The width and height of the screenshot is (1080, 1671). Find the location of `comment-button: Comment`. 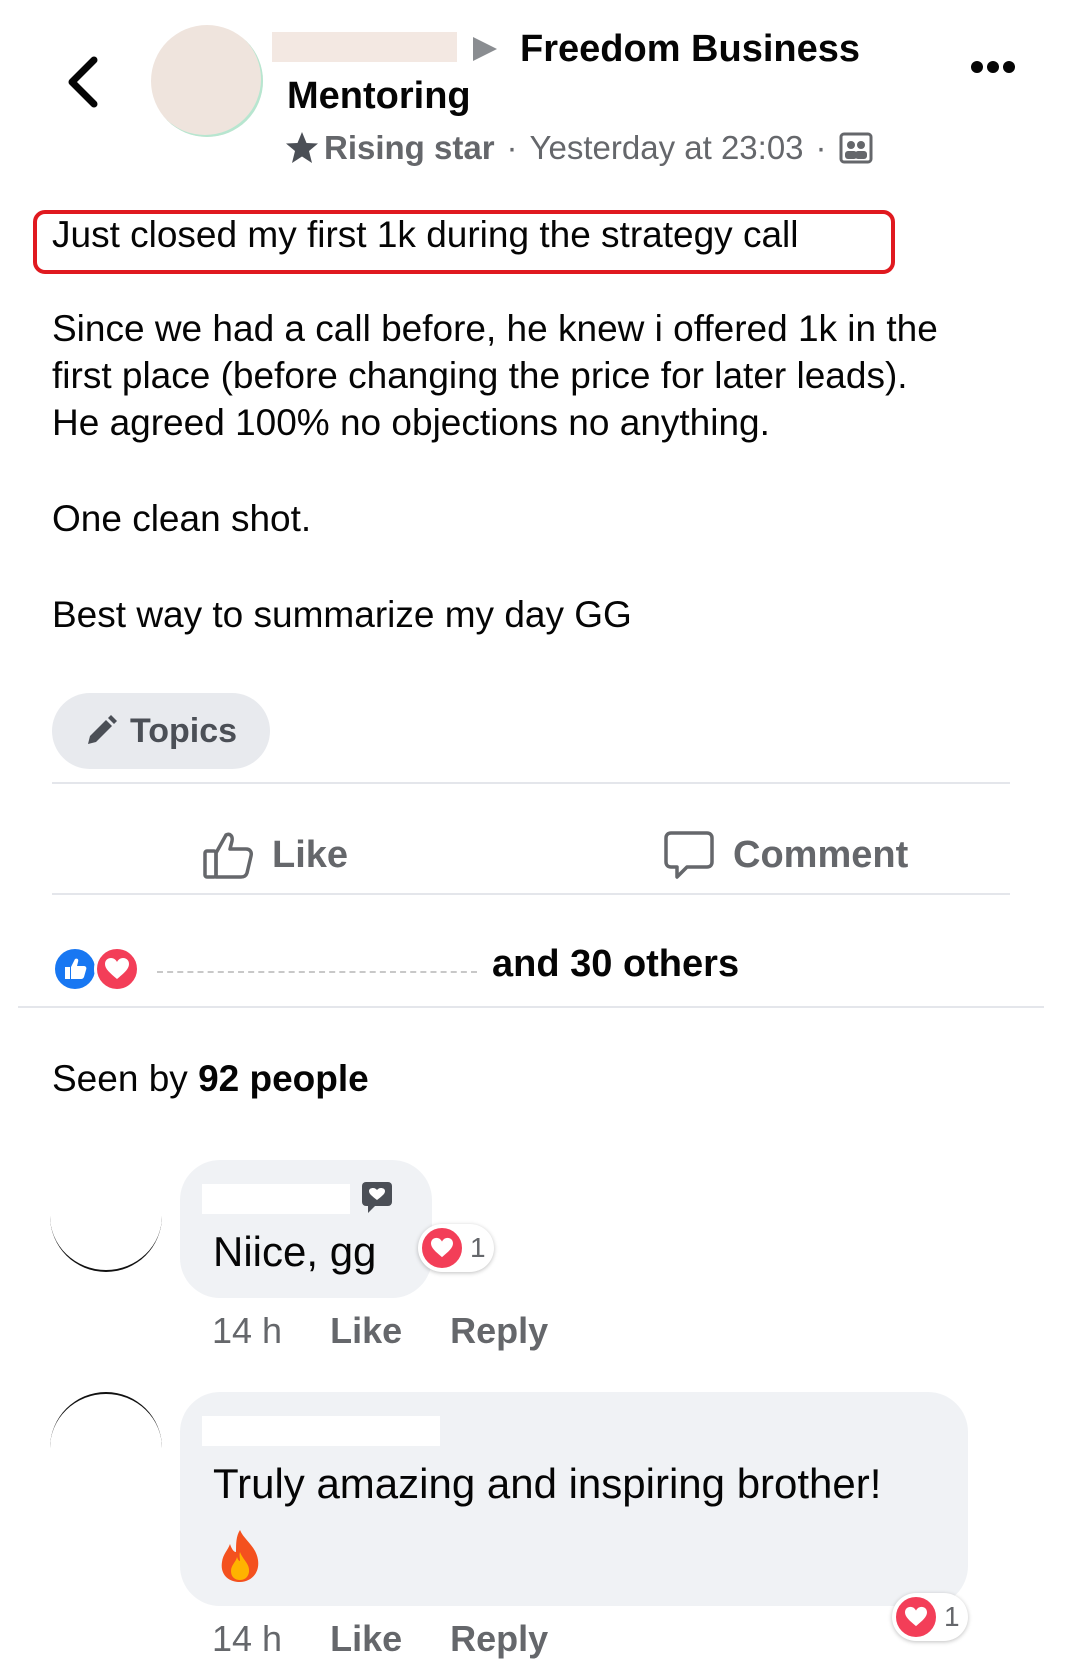

comment-button: Comment is located at coordinates (785, 855).